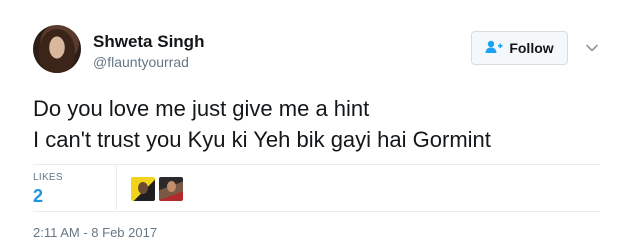  What do you see at coordinates (38, 196) in the screenshot?
I see `likes-count: 2` at bounding box center [38, 196].